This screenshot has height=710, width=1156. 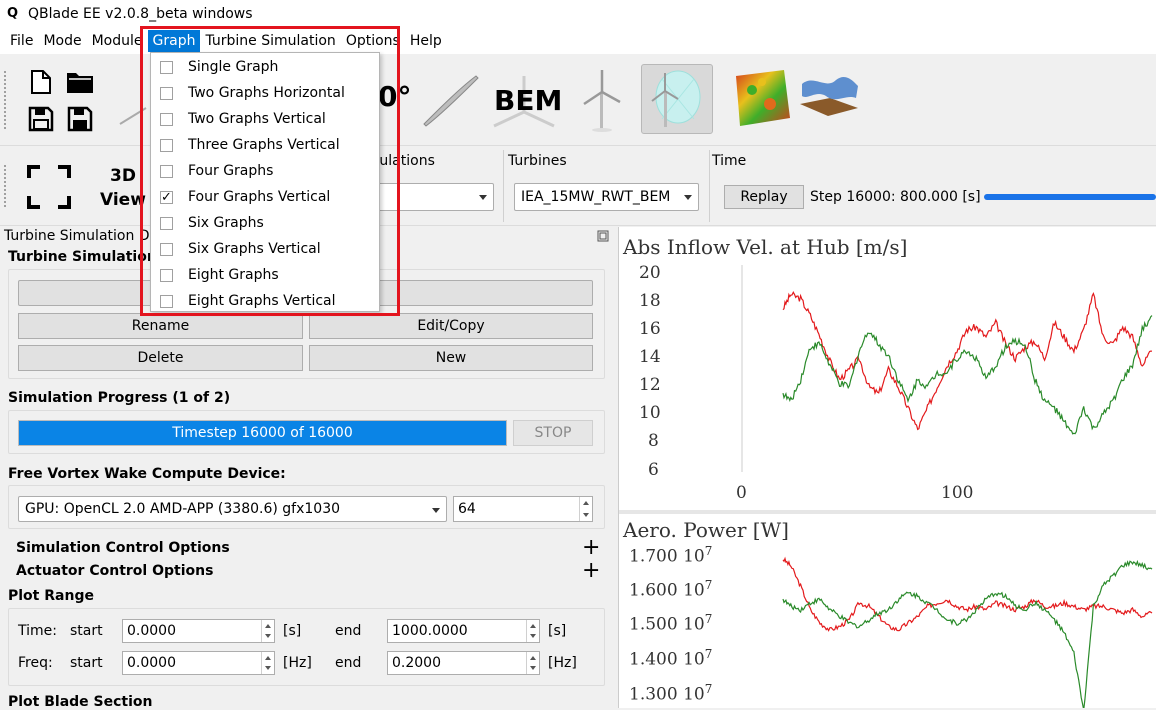 I want to click on turbine-select: IEA_15MW_RWT_BEM, so click(x=606, y=197).